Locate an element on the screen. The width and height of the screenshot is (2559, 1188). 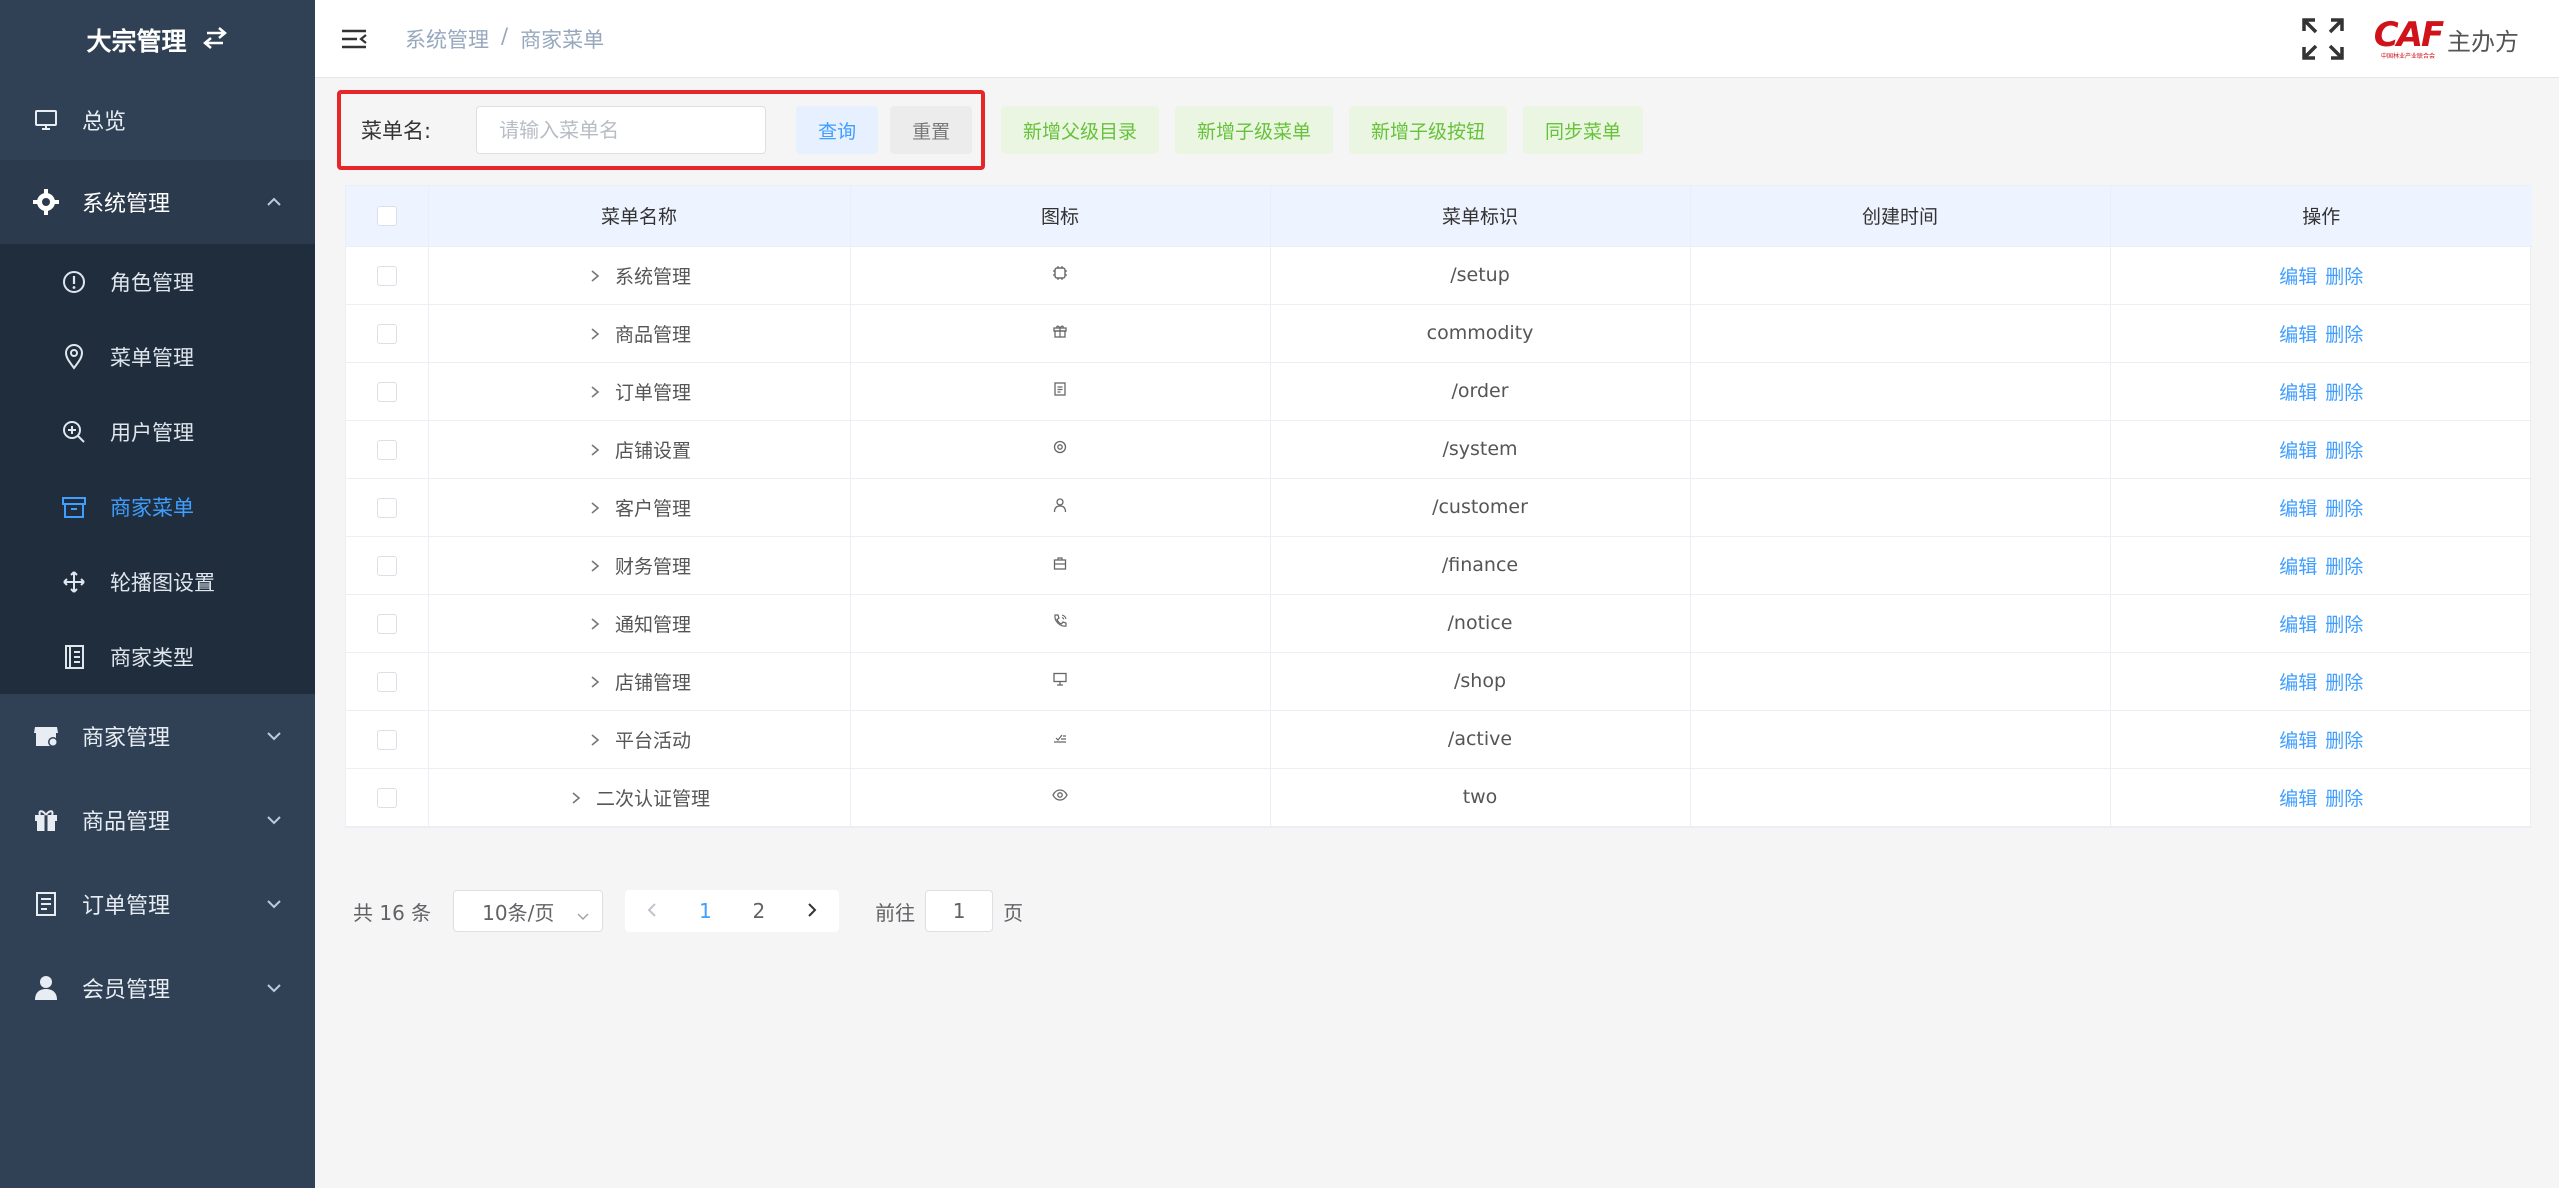
query-button: 查询 is located at coordinates (837, 130).